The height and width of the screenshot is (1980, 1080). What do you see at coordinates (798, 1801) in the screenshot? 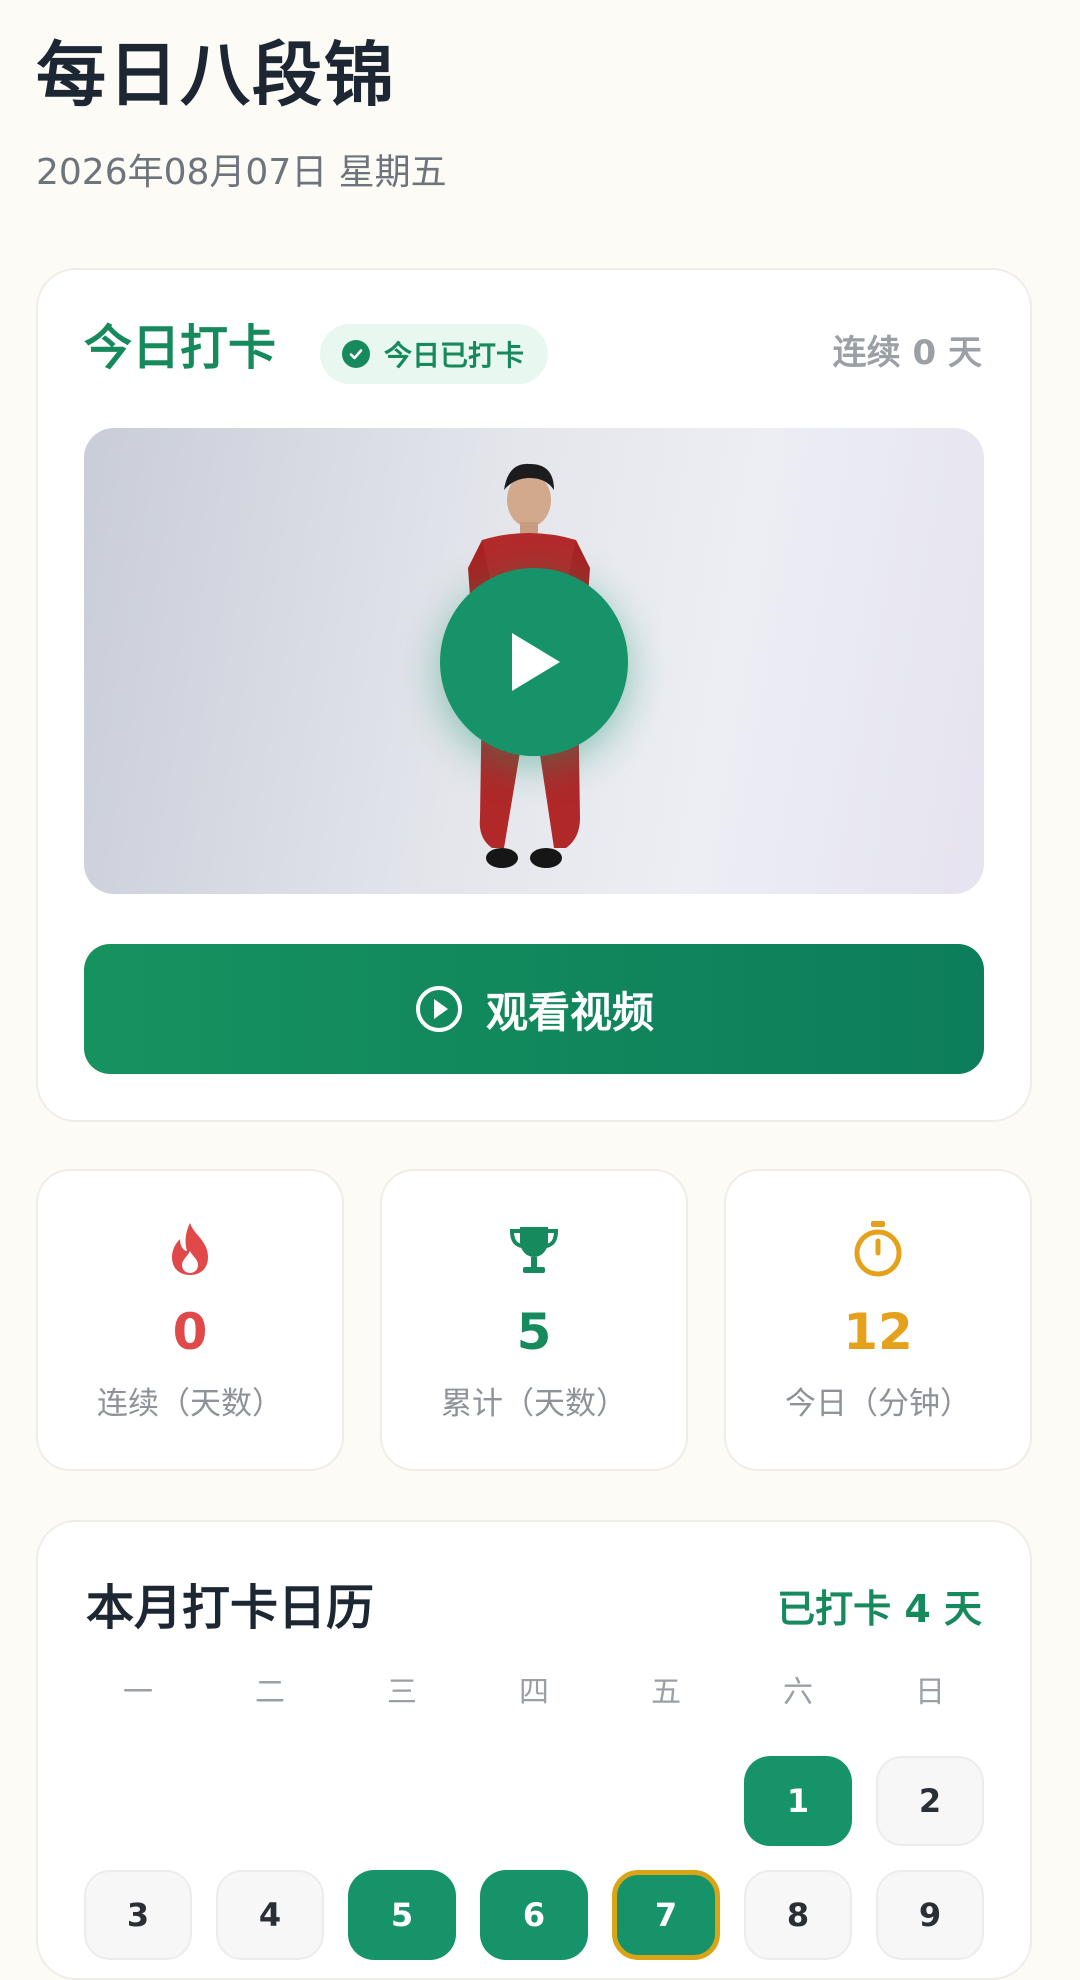
I see `calendar-day-1: 1` at bounding box center [798, 1801].